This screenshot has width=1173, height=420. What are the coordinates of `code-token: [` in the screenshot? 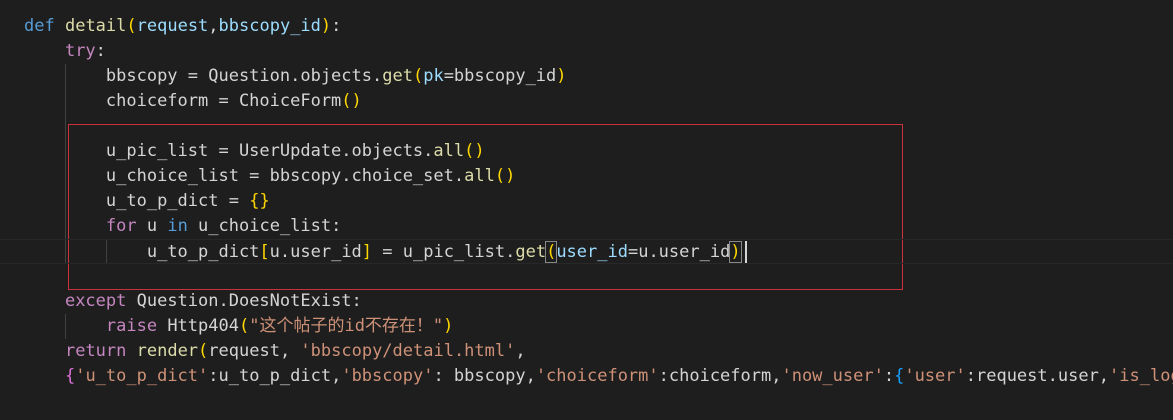 It's located at (264, 252).